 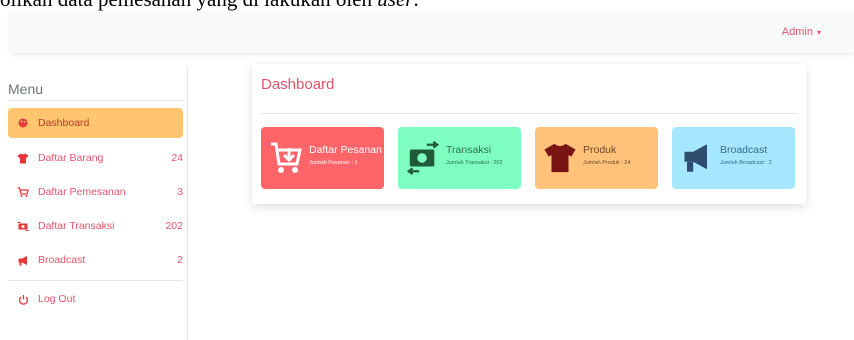 What do you see at coordinates (64, 123) in the screenshot?
I see `sidebar-item-label: Dashboard` at bounding box center [64, 123].